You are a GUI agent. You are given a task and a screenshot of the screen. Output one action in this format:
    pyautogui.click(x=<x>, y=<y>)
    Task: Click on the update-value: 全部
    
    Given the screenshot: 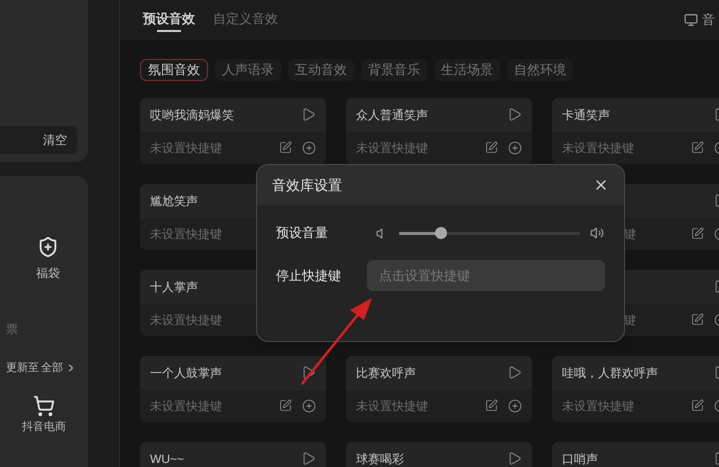 What is the action you would take?
    pyautogui.click(x=52, y=368)
    